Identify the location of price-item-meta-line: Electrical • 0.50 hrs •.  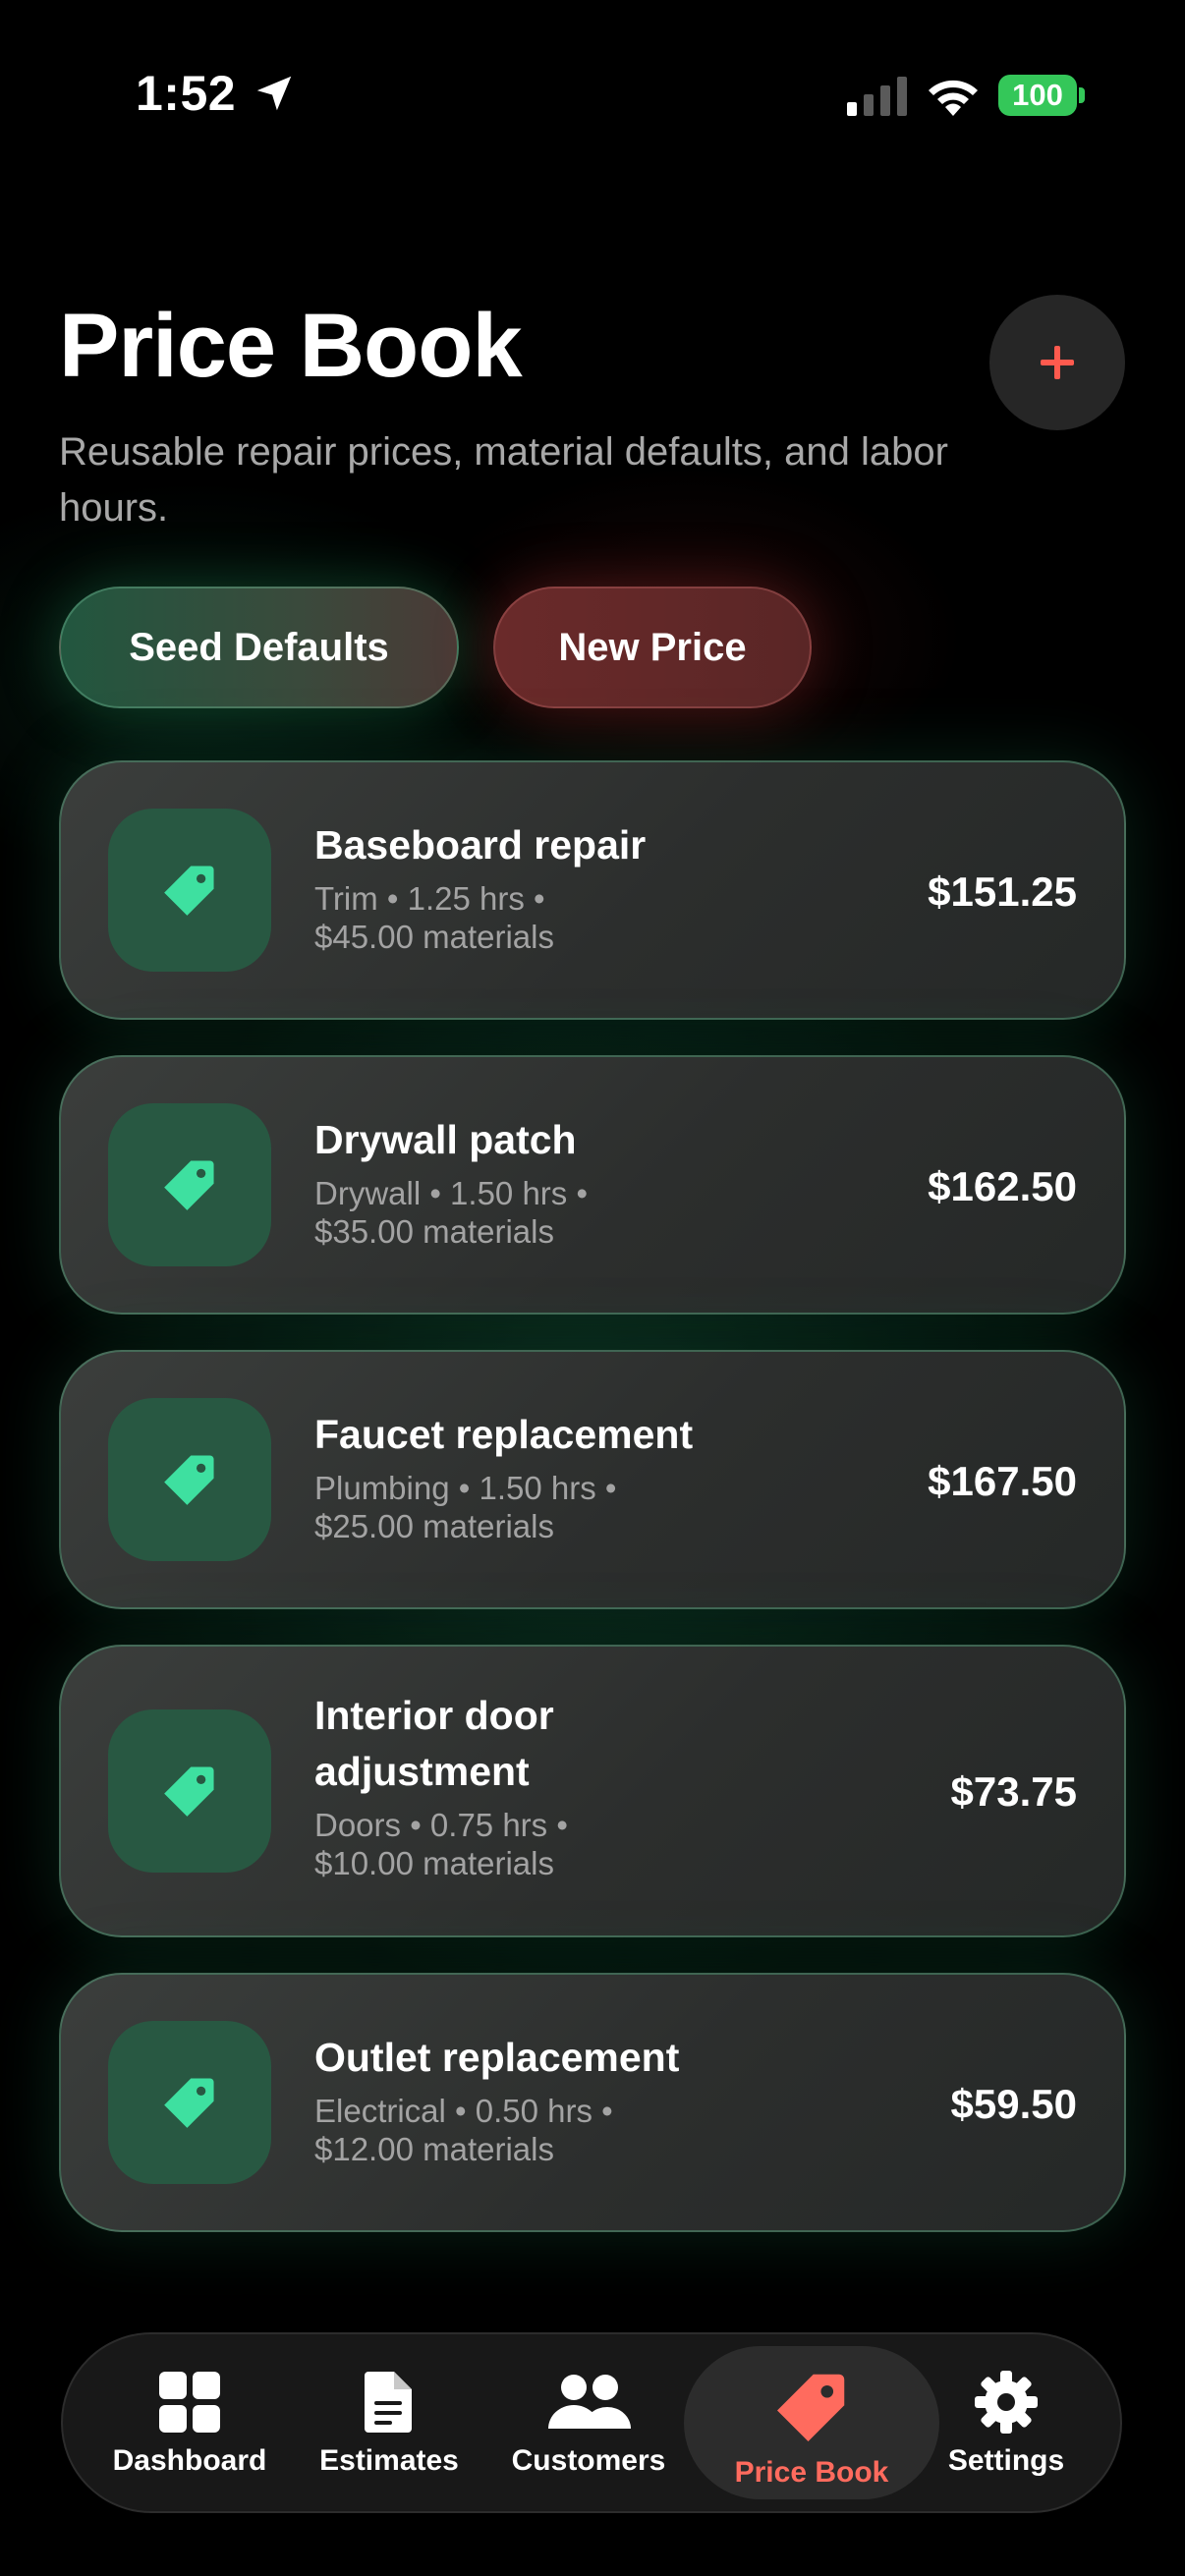
(464, 2111).